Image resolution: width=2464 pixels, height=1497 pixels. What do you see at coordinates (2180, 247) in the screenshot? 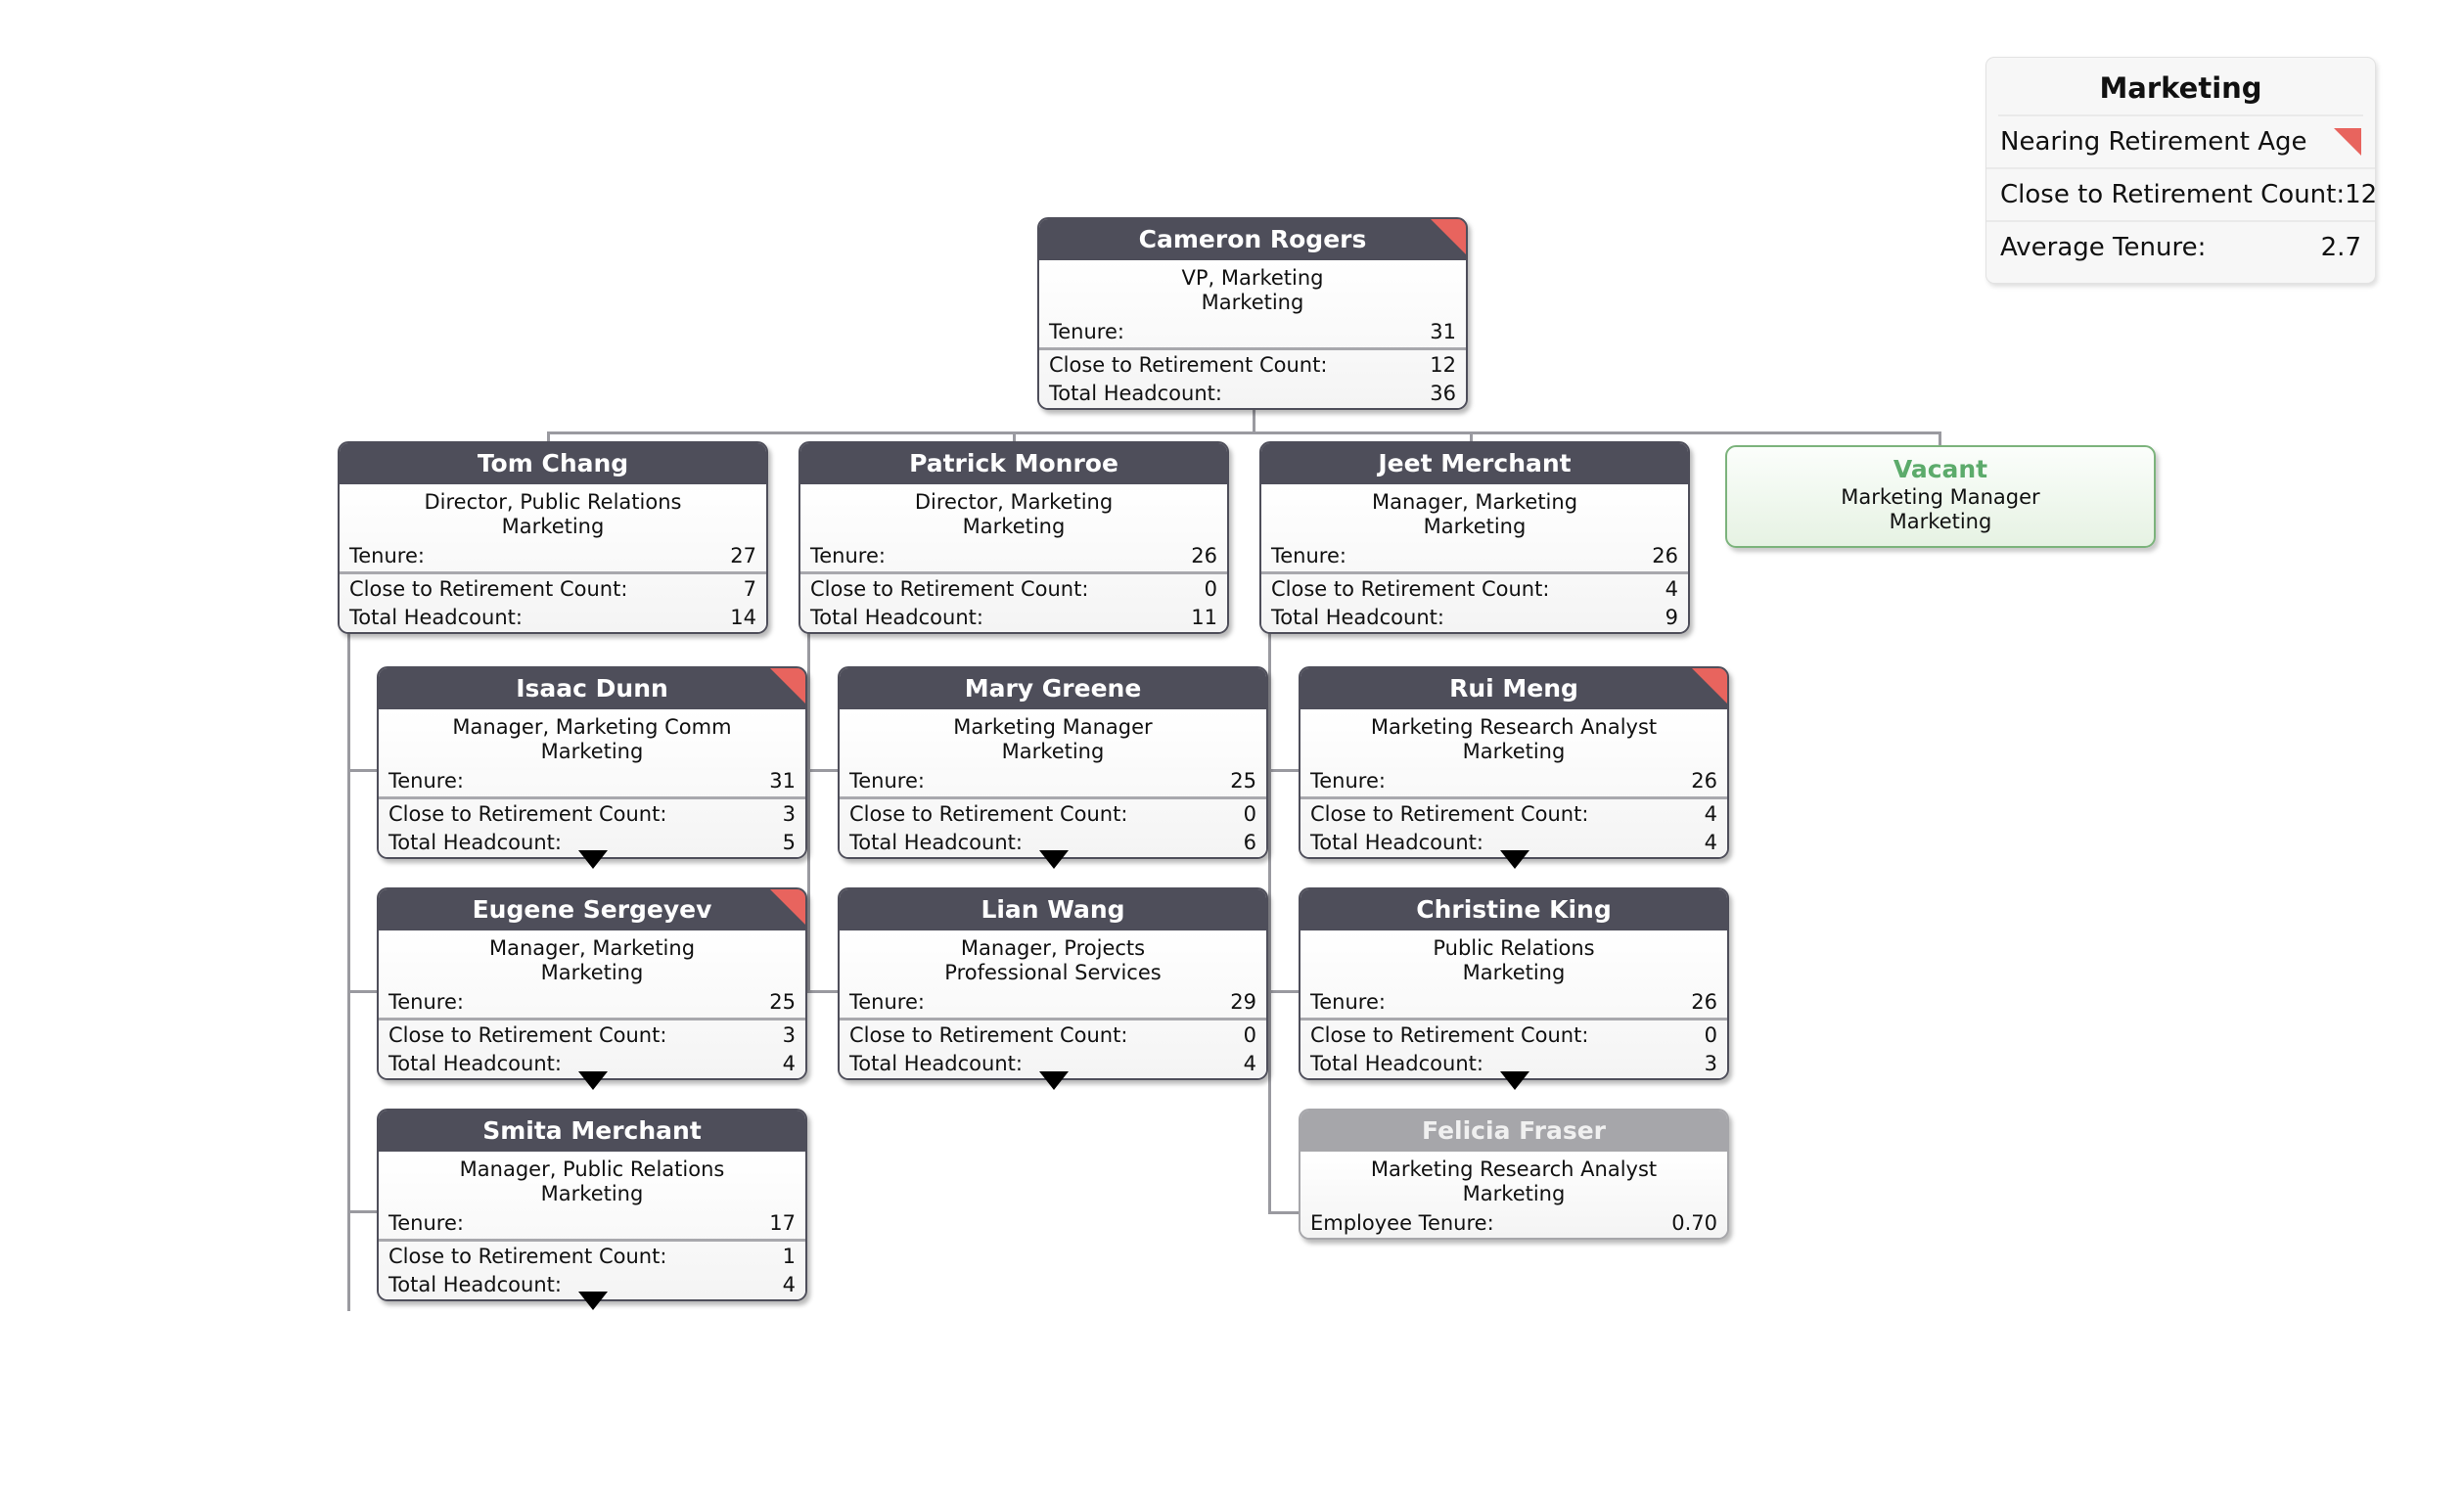
I see `legend-row-average-tenure: Average Tenure: 2.7` at bounding box center [2180, 247].